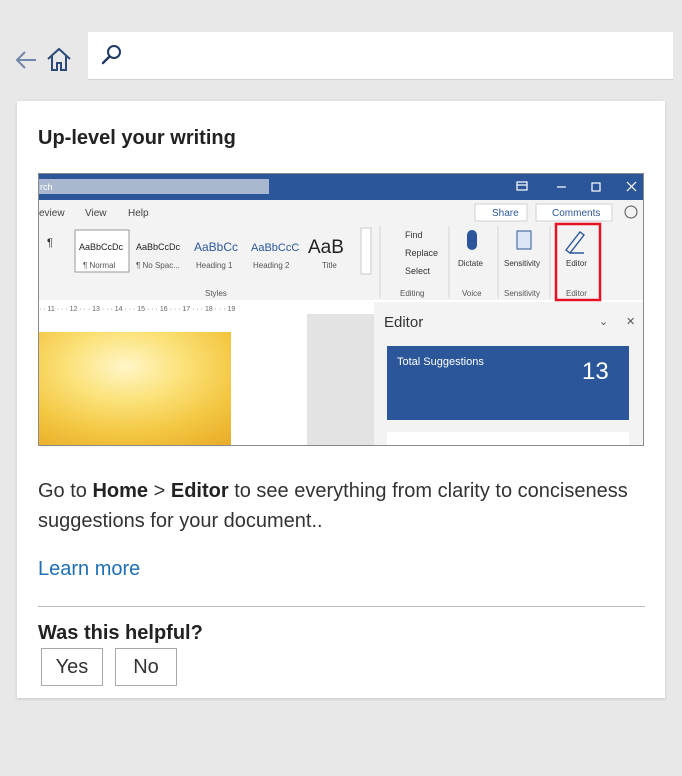 This screenshot has height=776, width=682. Describe the element at coordinates (421, 253) in the screenshot. I see `replace-label: Replace` at that location.